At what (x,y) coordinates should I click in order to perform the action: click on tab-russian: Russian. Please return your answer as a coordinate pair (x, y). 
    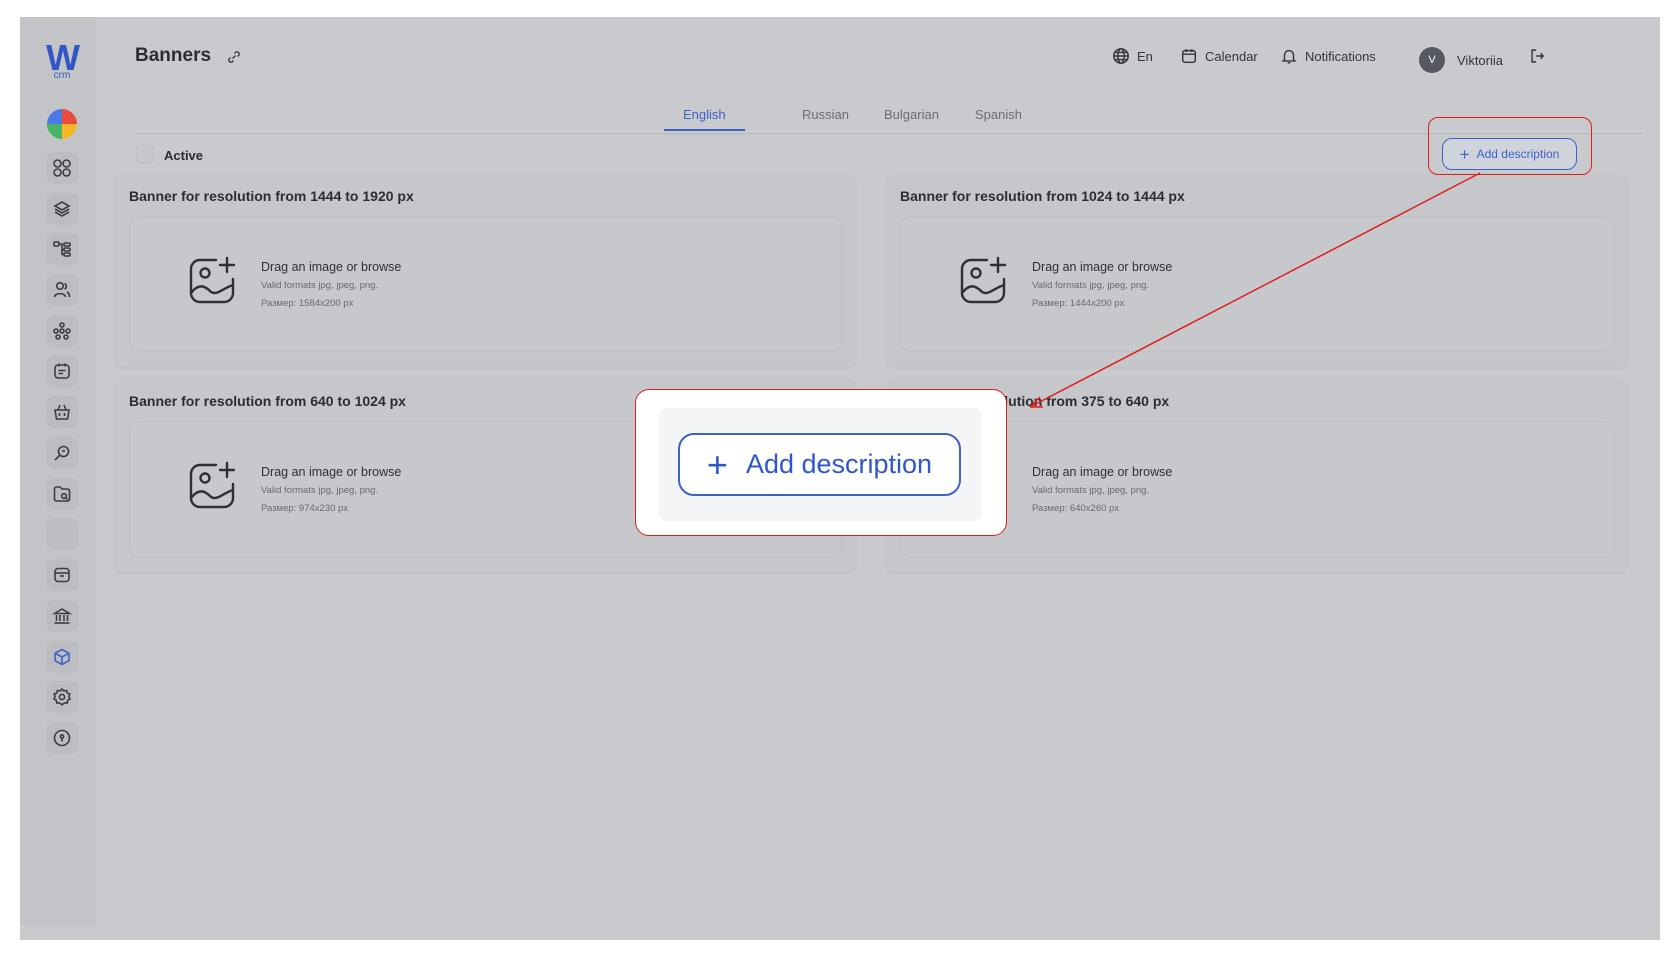
    Looking at the image, I should click on (825, 118).